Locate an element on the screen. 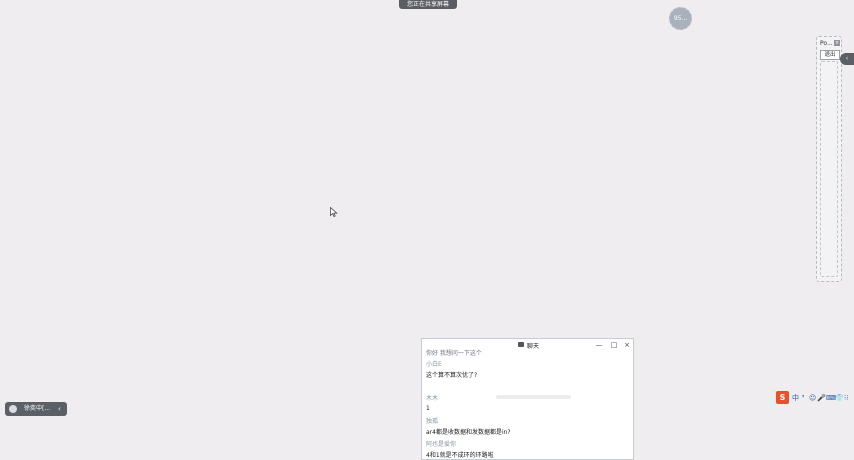 The image size is (854, 460). ime-emoji-icon: ☺ is located at coordinates (812, 398).